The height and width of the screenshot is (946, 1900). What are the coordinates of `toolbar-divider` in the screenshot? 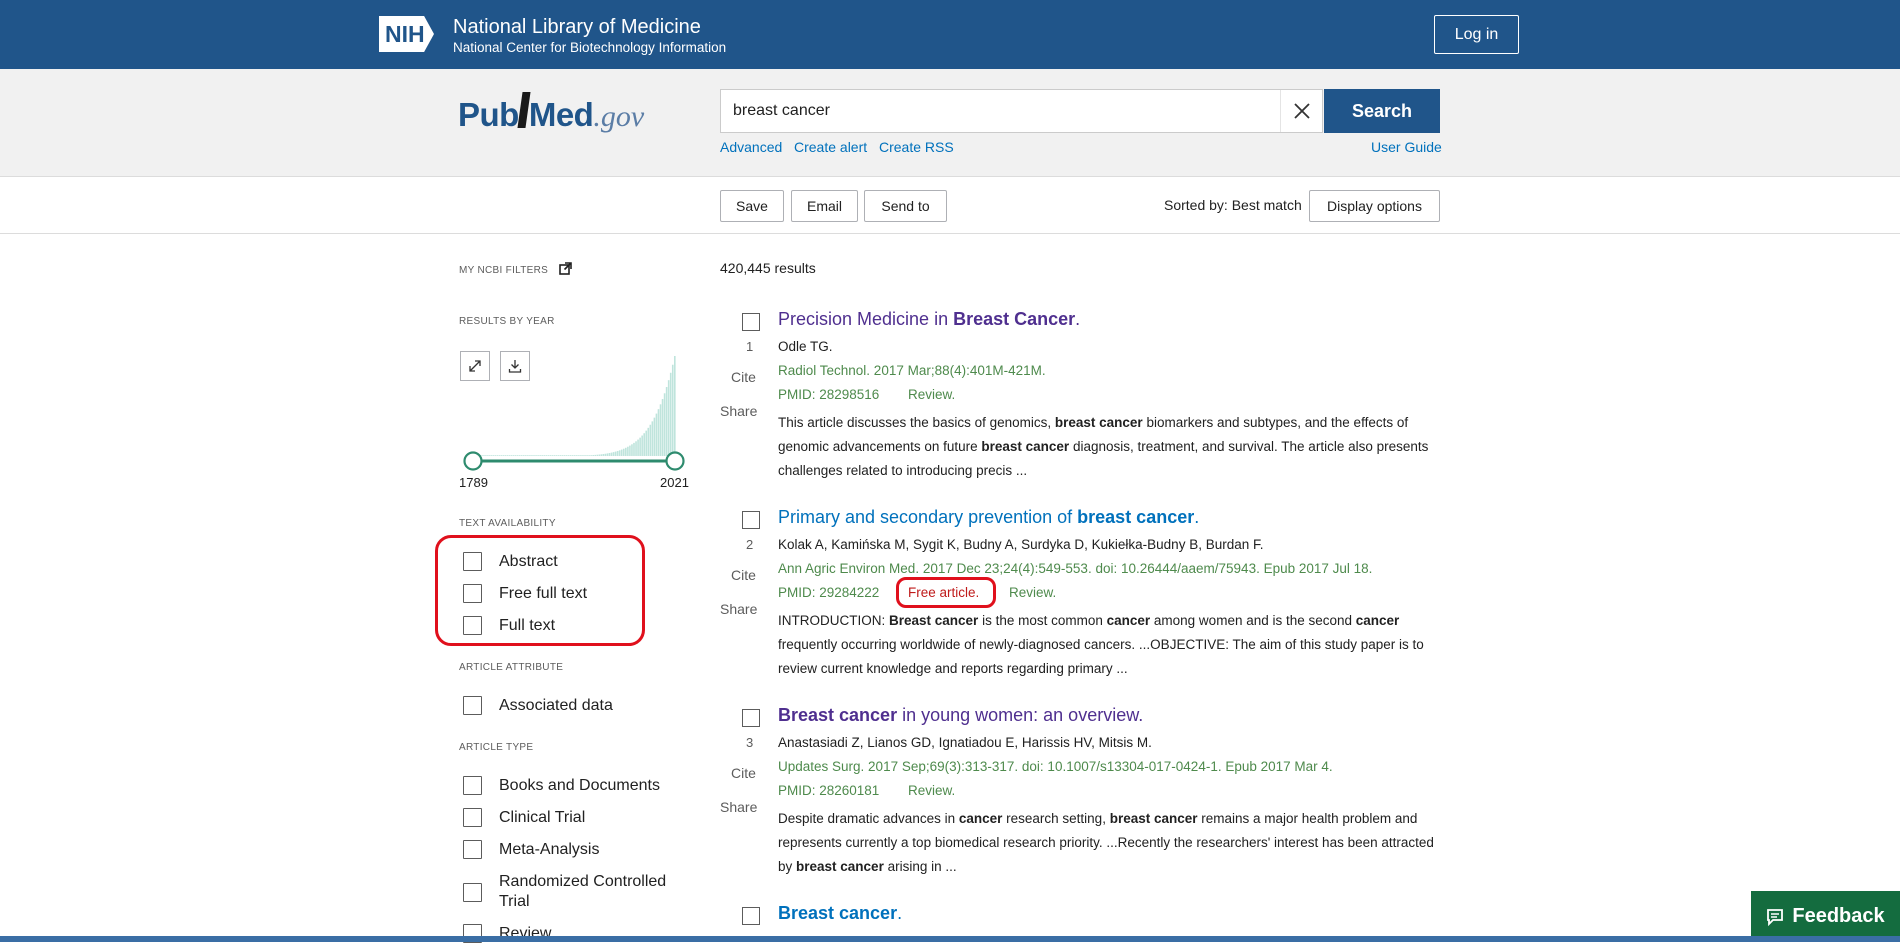 It's located at (950, 233).